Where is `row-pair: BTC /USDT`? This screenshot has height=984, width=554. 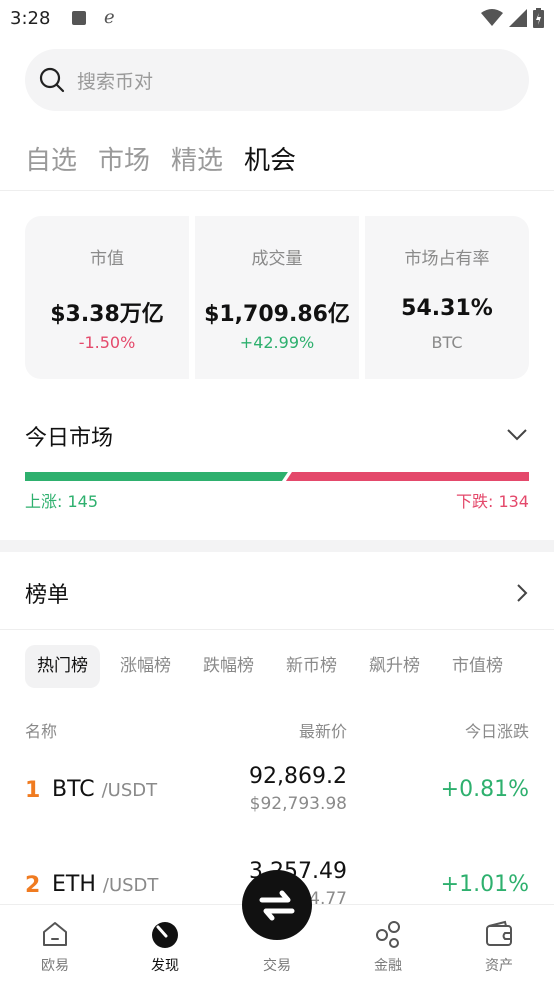 row-pair: BTC /USDT is located at coordinates (104, 789).